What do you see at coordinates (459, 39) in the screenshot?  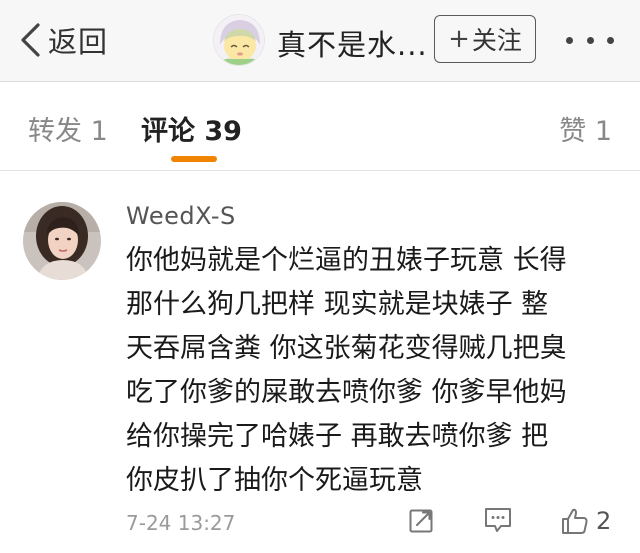 I see `plus-icon: +` at bounding box center [459, 39].